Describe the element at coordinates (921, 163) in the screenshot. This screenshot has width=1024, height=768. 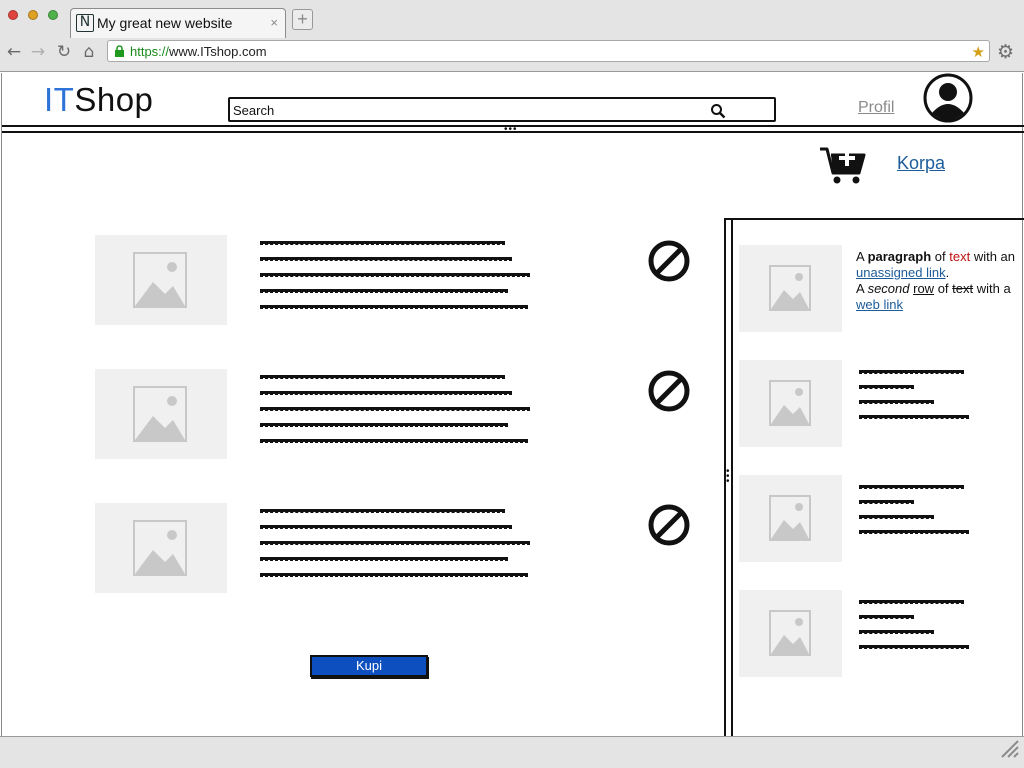
I see `korpa-link: Korpa` at that location.